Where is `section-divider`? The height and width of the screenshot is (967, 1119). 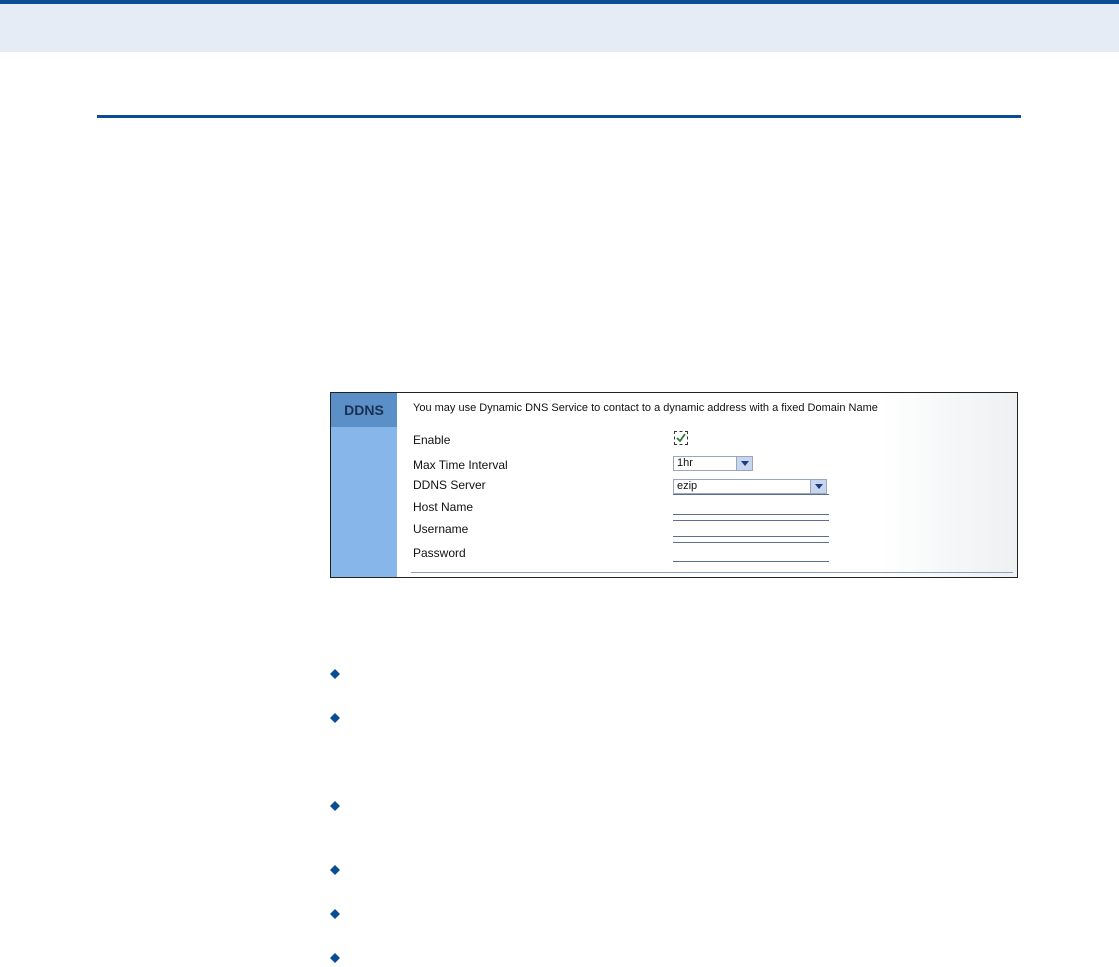
section-divider is located at coordinates (559, 116).